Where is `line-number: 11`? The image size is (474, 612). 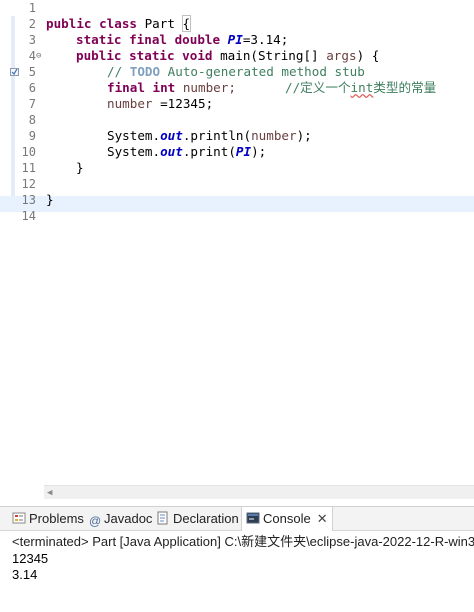
line-number: 11 is located at coordinates (28, 168).